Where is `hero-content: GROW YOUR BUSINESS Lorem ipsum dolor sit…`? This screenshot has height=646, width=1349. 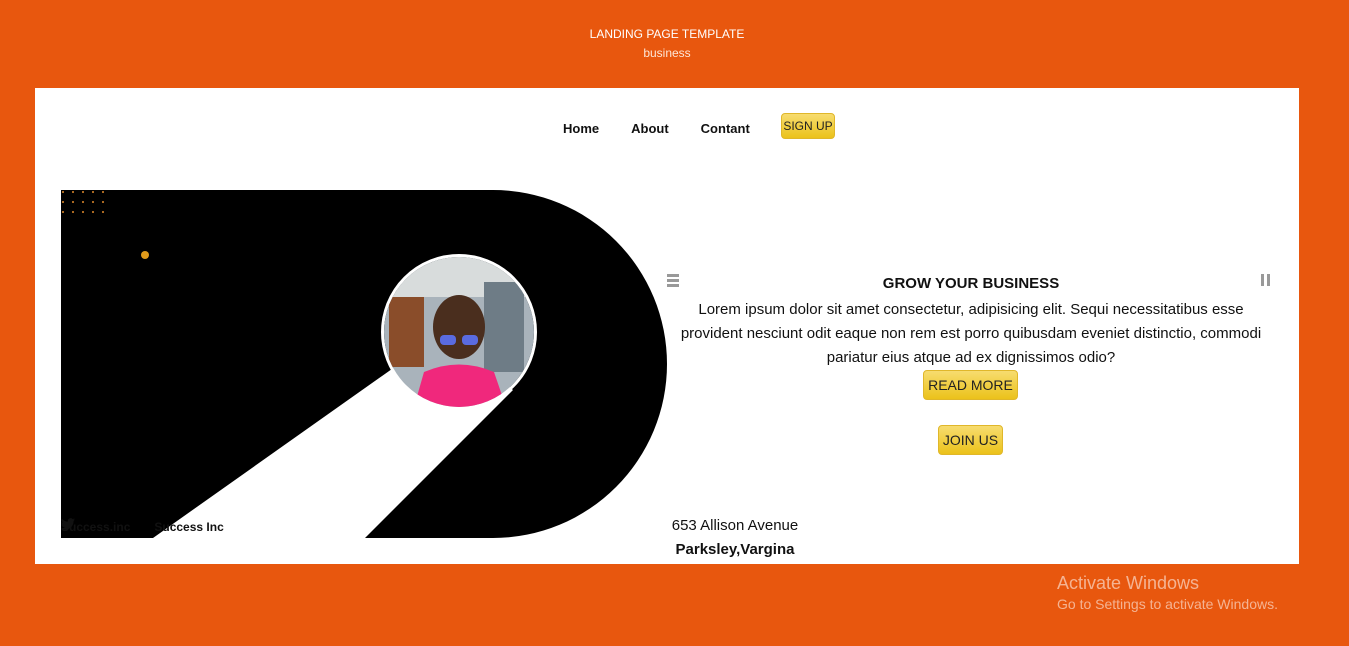
hero-content: GROW YOUR BUSINESS Lorem ipsum dolor sit… is located at coordinates (971, 322).